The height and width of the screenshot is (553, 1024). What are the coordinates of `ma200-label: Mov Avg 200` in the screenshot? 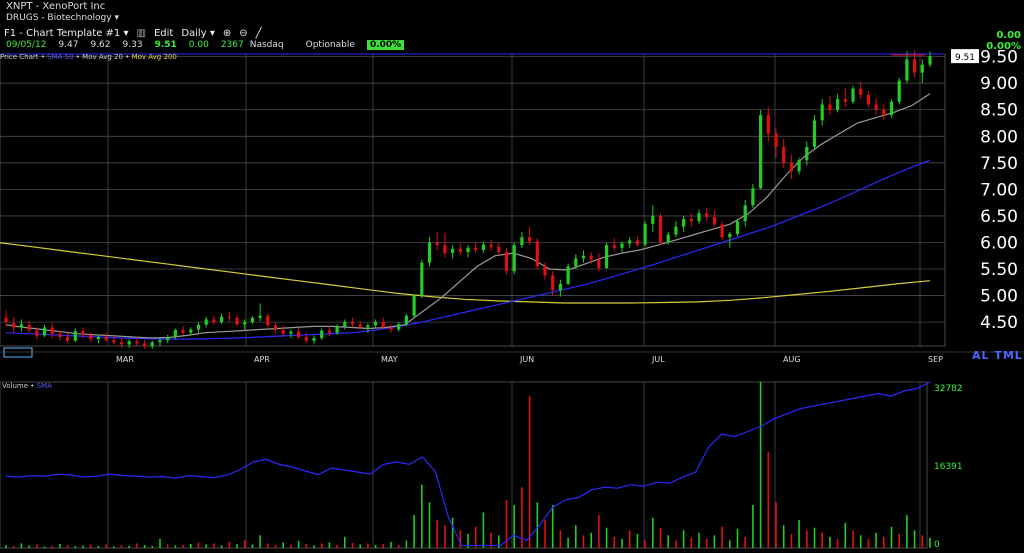 It's located at (154, 57).